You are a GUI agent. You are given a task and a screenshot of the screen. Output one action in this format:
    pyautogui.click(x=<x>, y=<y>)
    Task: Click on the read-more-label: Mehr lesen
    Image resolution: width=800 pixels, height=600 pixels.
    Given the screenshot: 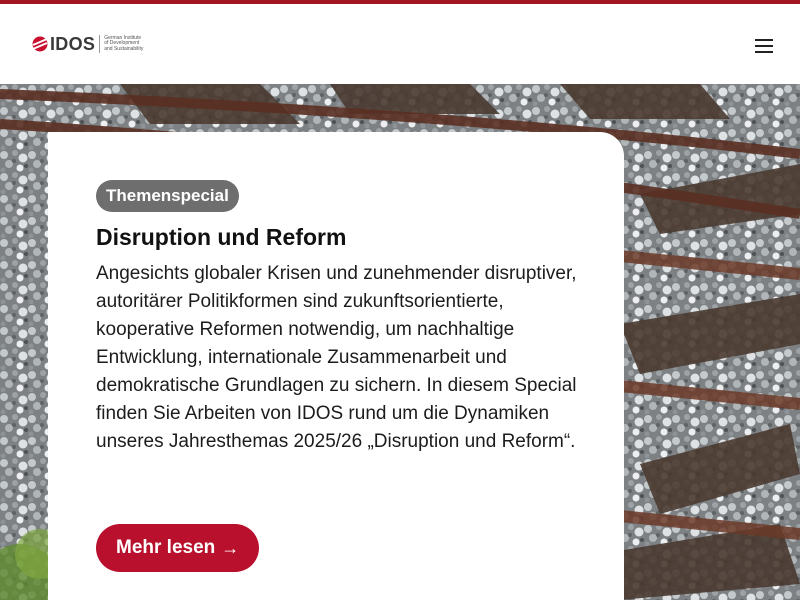 What is the action you would take?
    pyautogui.click(x=166, y=547)
    